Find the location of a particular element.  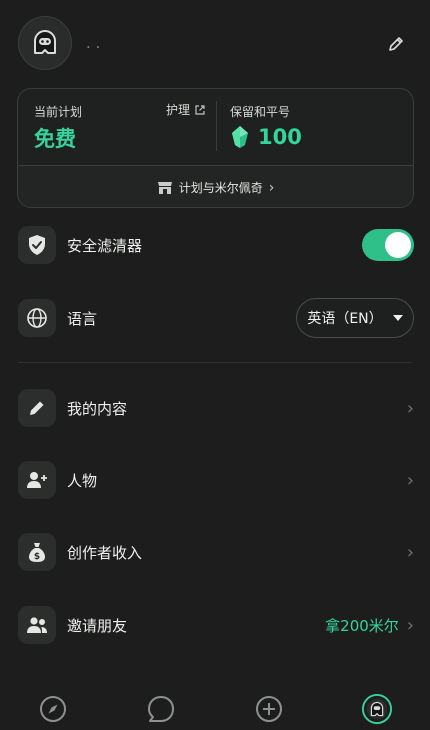

add-user-icon-box is located at coordinates (37, 480).